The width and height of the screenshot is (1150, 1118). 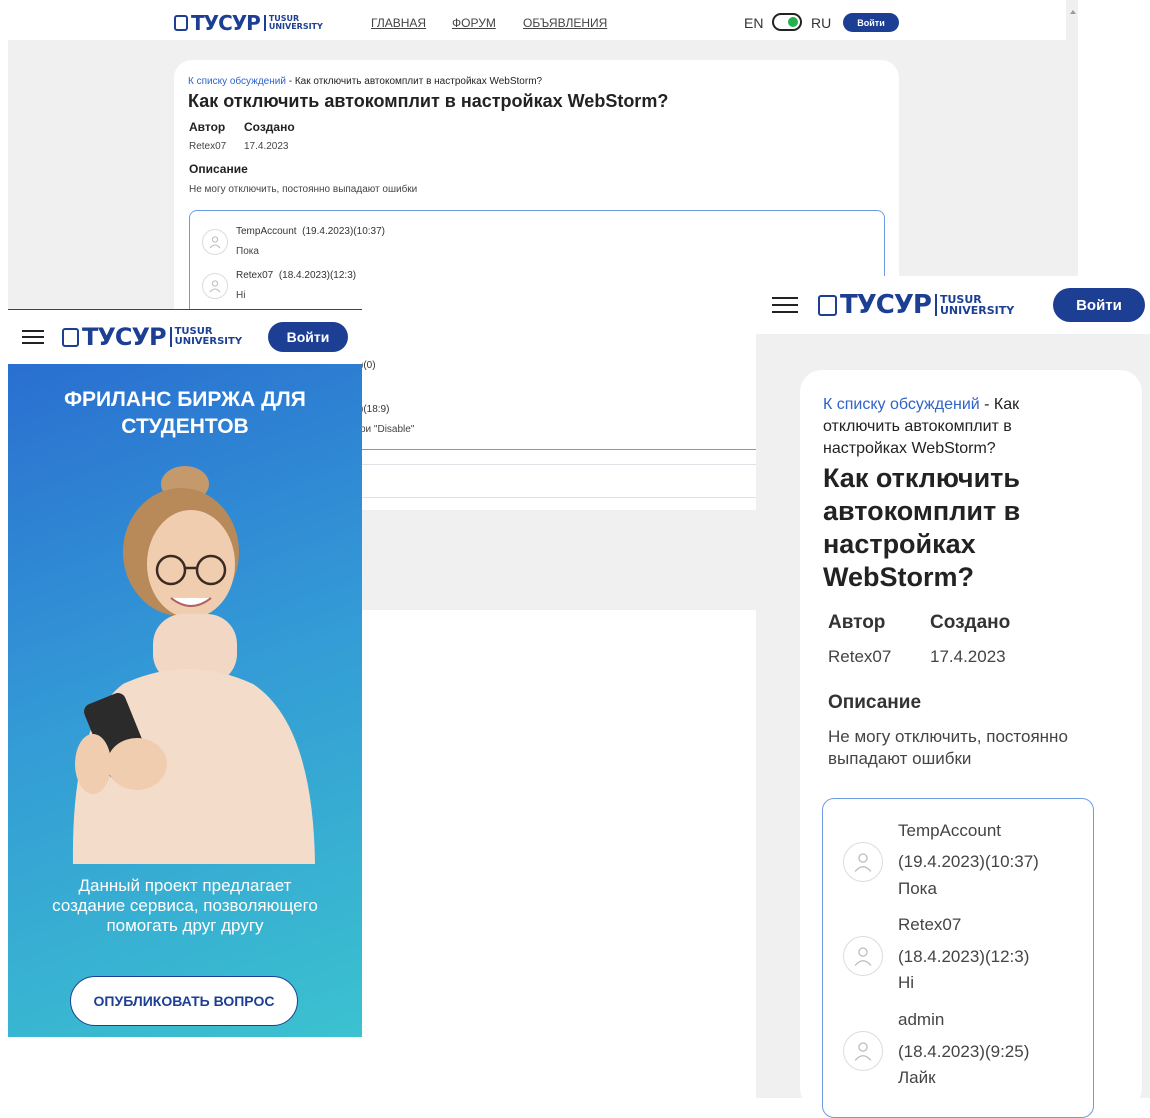 What do you see at coordinates (185, 413) in the screenshot?
I see `hero-title: ФРИЛАНС БИРЖА ДЛЯ СТУДЕНТОВ` at bounding box center [185, 413].